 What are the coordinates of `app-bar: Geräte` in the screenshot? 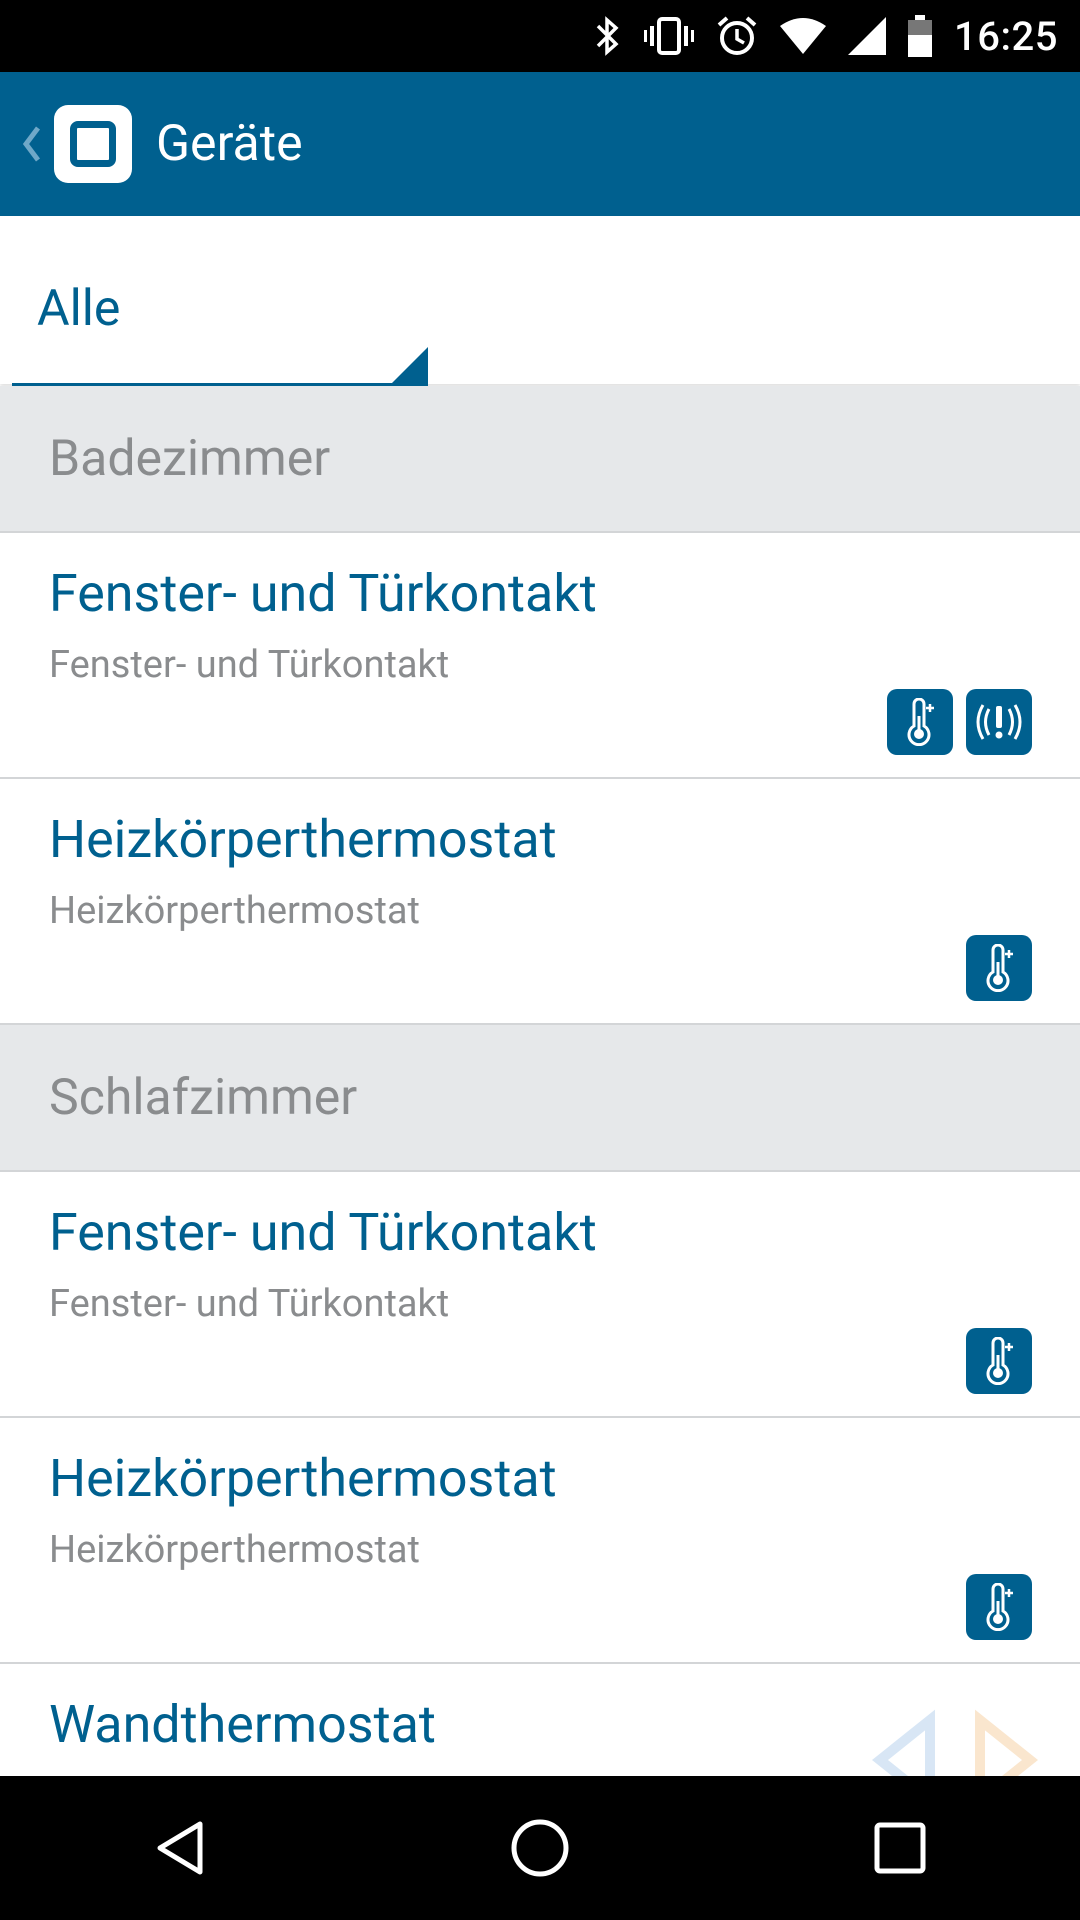 It's located at (540, 144).